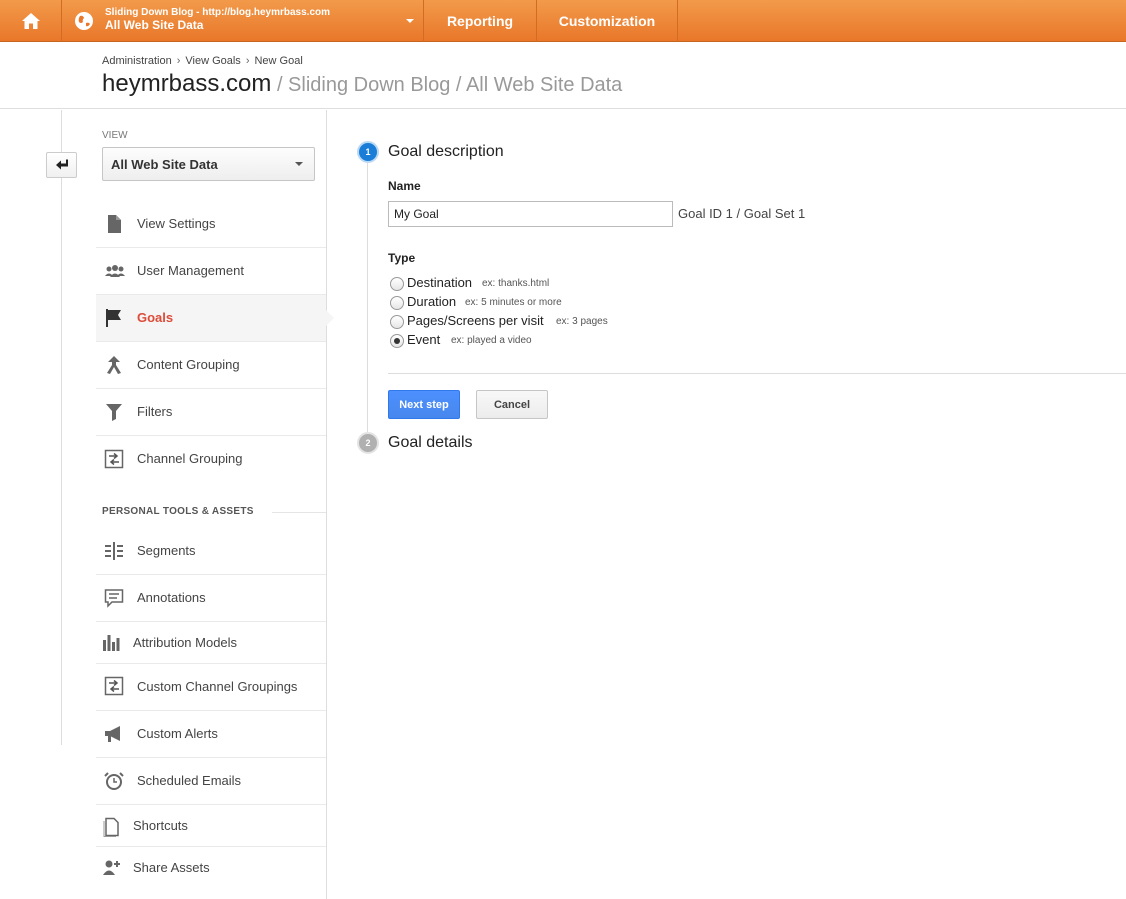 The height and width of the screenshot is (899, 1126). I want to click on home-icon, so click(30, 21).